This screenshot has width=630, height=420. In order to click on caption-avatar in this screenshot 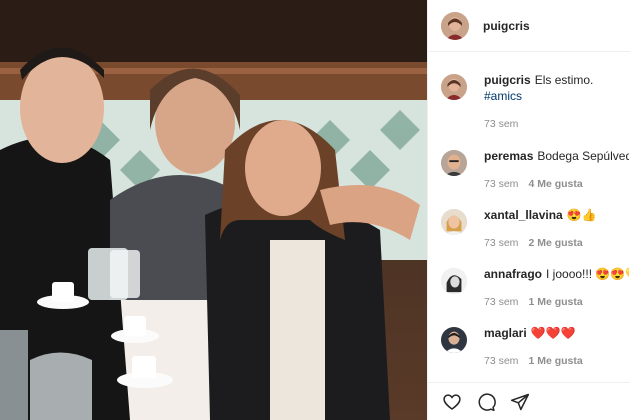, I will do `click(454, 87)`.